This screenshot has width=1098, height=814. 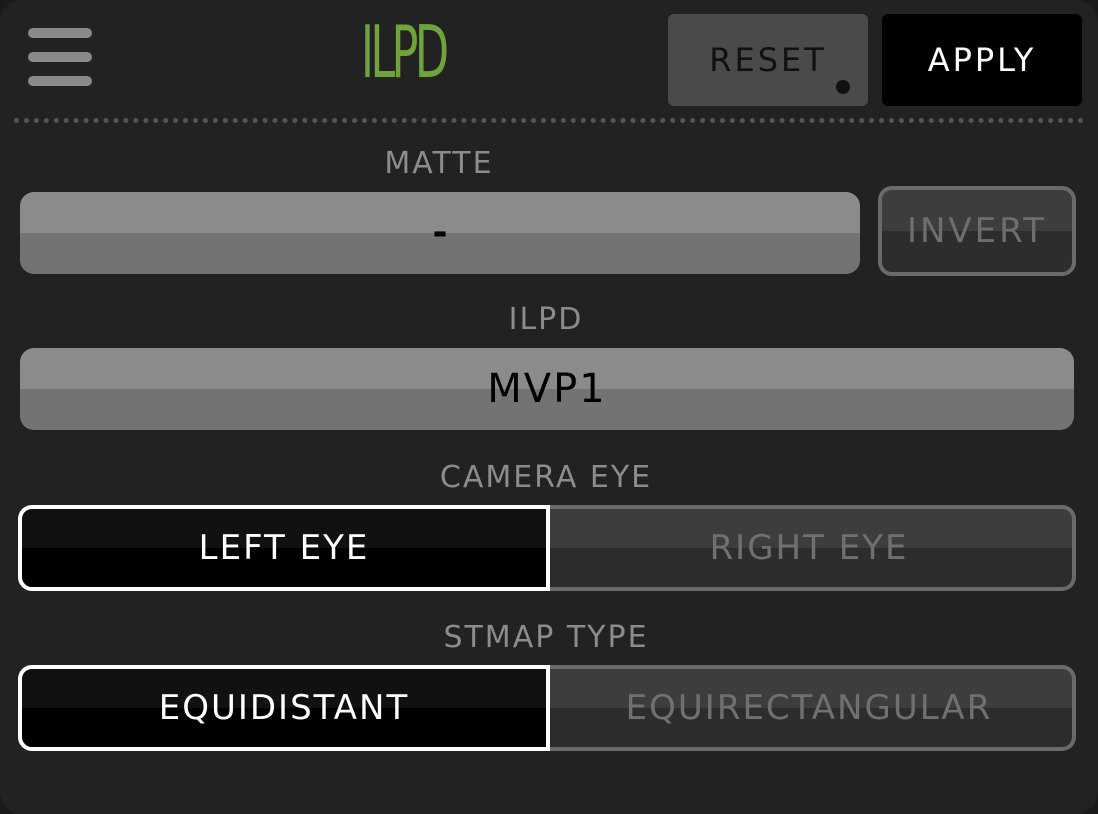 I want to click on equirectangular-option: EQUIRECTANGULAR, so click(x=811, y=708).